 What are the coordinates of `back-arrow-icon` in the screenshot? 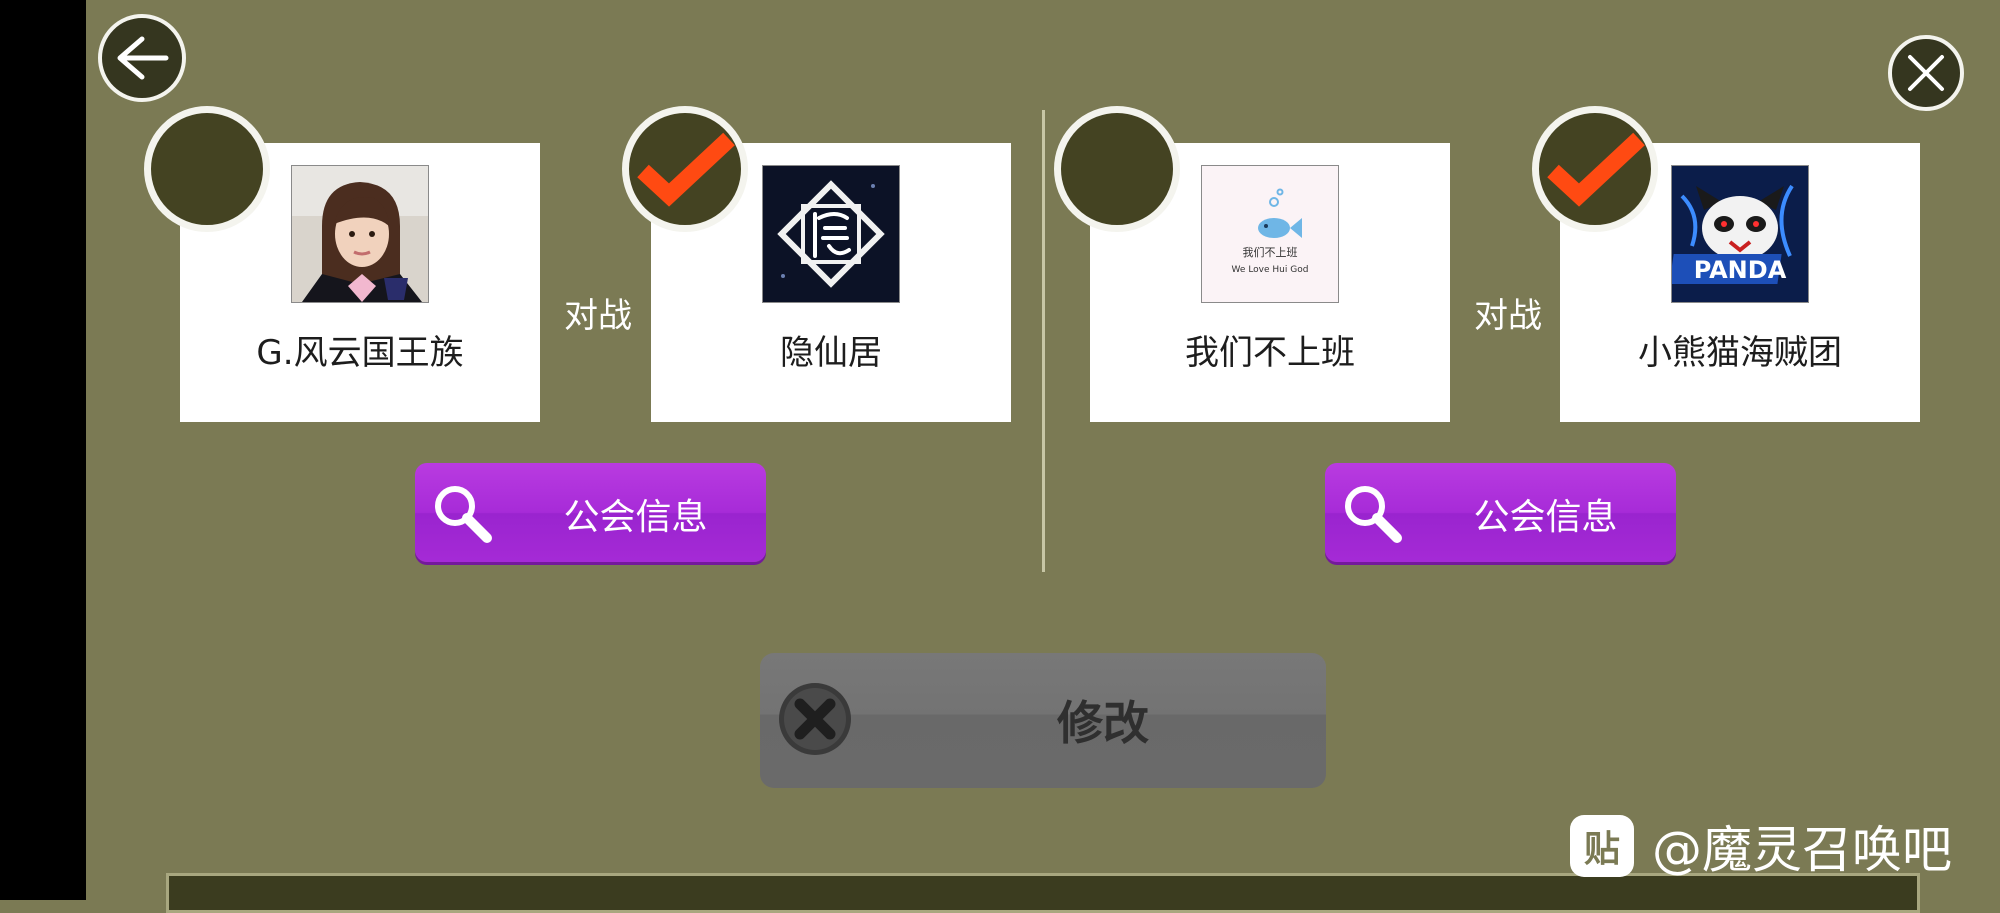 It's located at (143, 58).